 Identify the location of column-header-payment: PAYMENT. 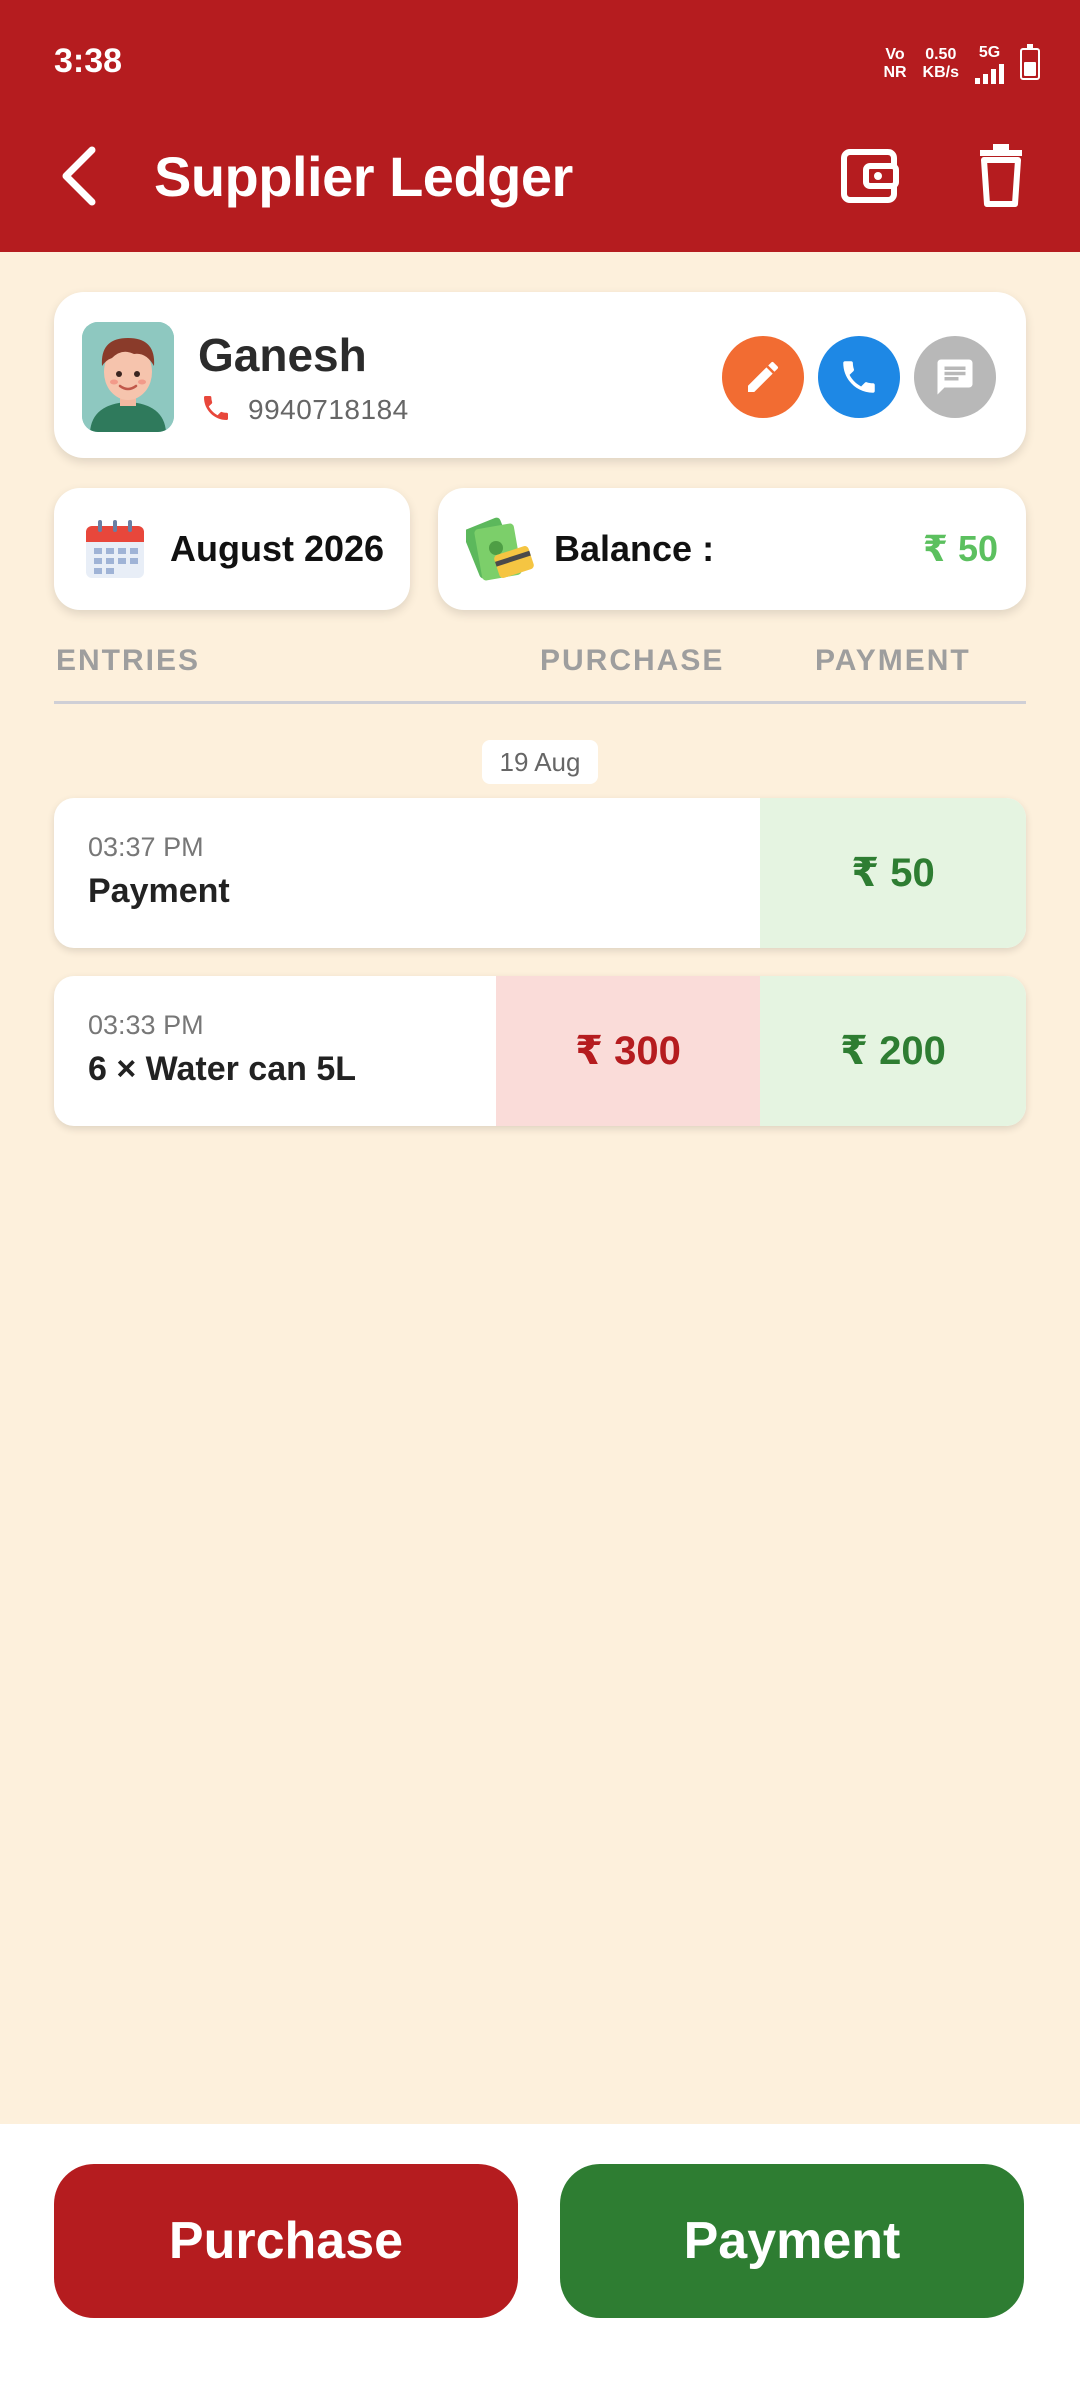
(893, 660).